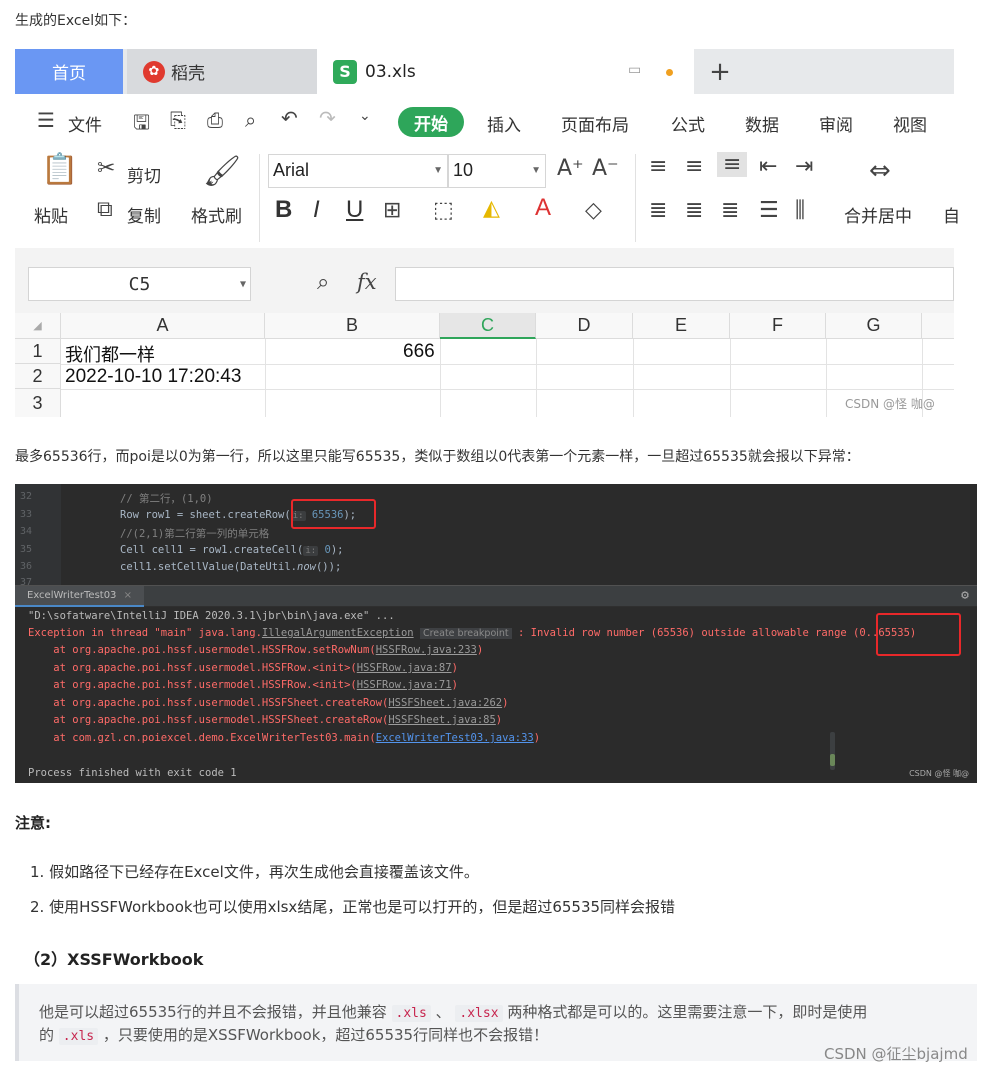 The image size is (991, 1072). I want to click on align-bottom-icon: ≡, so click(732, 164).